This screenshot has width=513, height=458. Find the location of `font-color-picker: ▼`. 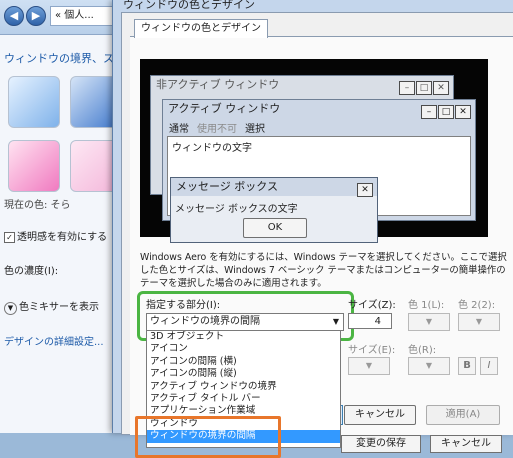

font-color-picker: ▼ is located at coordinates (429, 366).